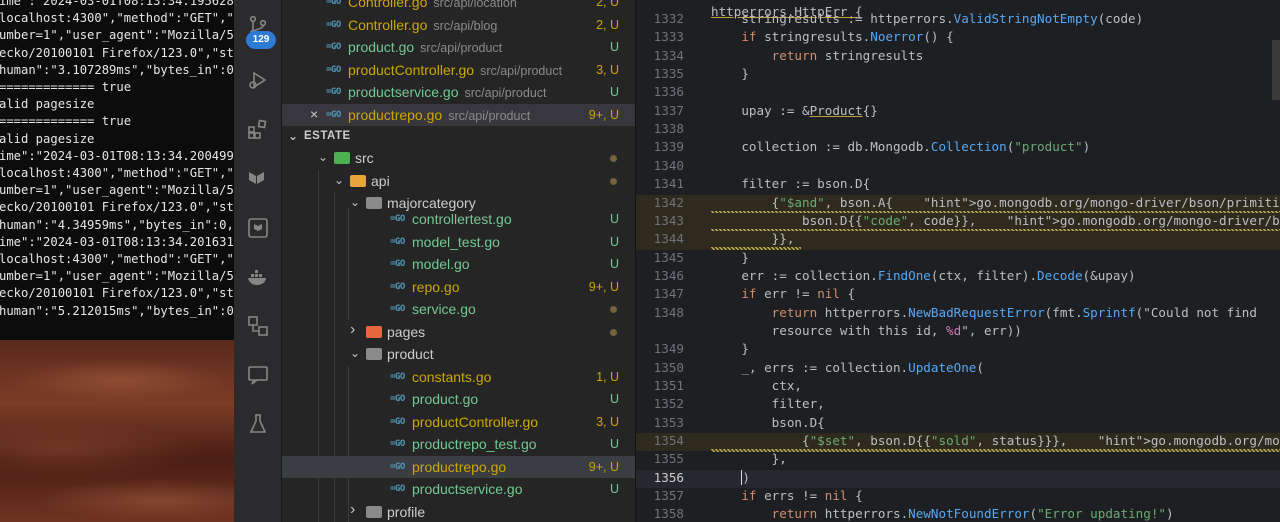  I want to click on code-line: 1334 return stringresults, so click(958, 57).